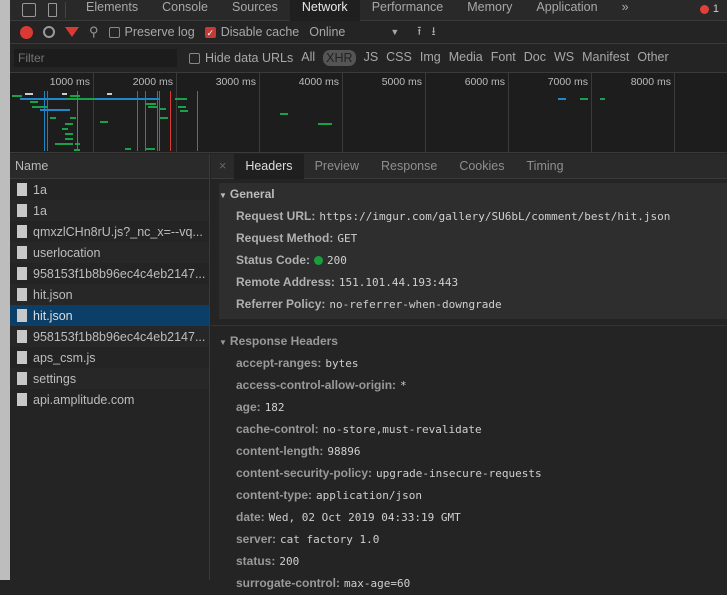 The image size is (727, 595). I want to click on header-name: status:, so click(256, 561).